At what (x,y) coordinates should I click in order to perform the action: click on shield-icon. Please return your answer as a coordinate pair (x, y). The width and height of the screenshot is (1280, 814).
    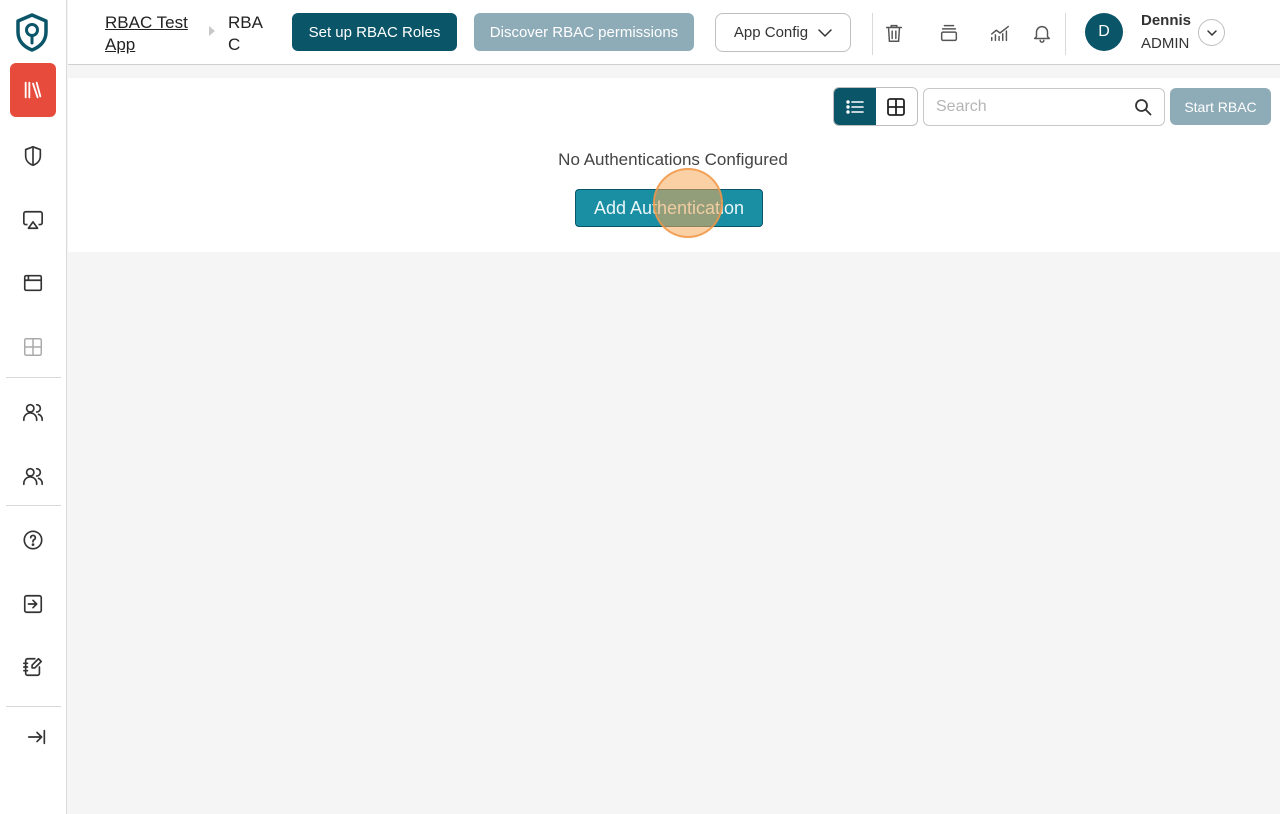
    Looking at the image, I should click on (33, 156).